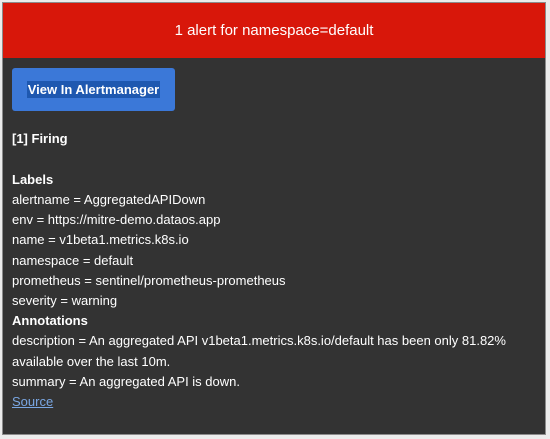 This screenshot has width=550, height=439. I want to click on annotations-heading: Annotations, so click(50, 321).